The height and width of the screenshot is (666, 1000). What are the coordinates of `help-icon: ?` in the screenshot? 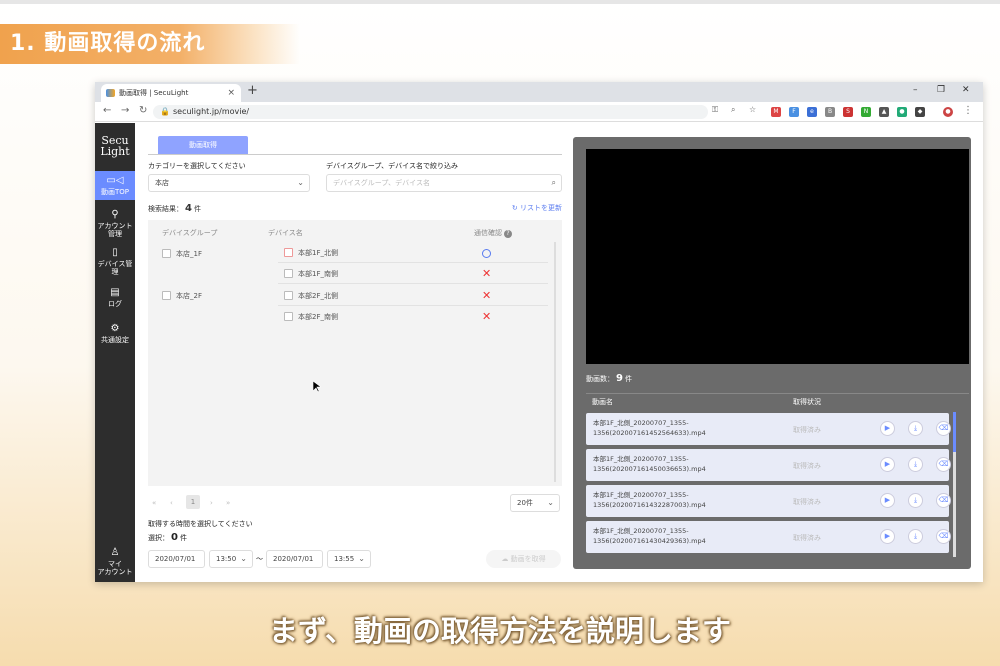 It's located at (508, 234).